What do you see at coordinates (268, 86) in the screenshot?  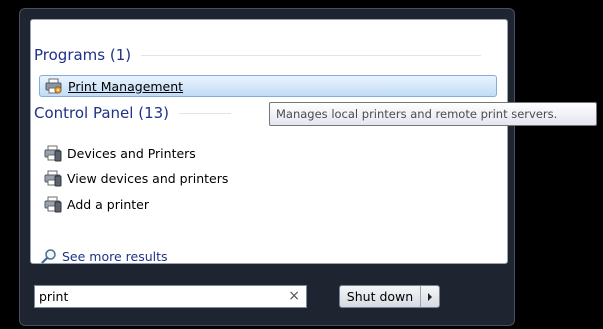 I see `result-print-management: Print Management` at bounding box center [268, 86].